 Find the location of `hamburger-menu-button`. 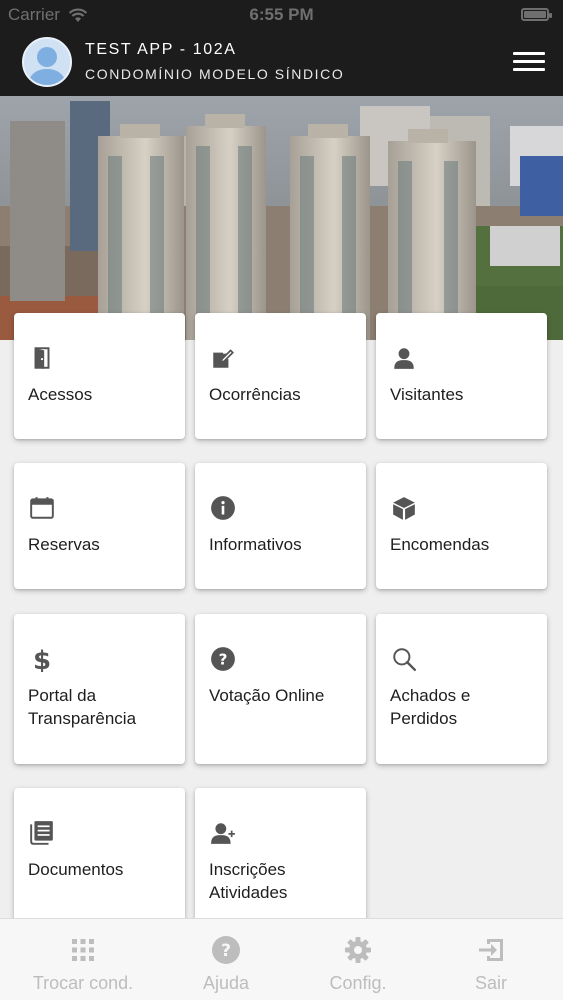

hamburger-menu-button is located at coordinates (530, 62).